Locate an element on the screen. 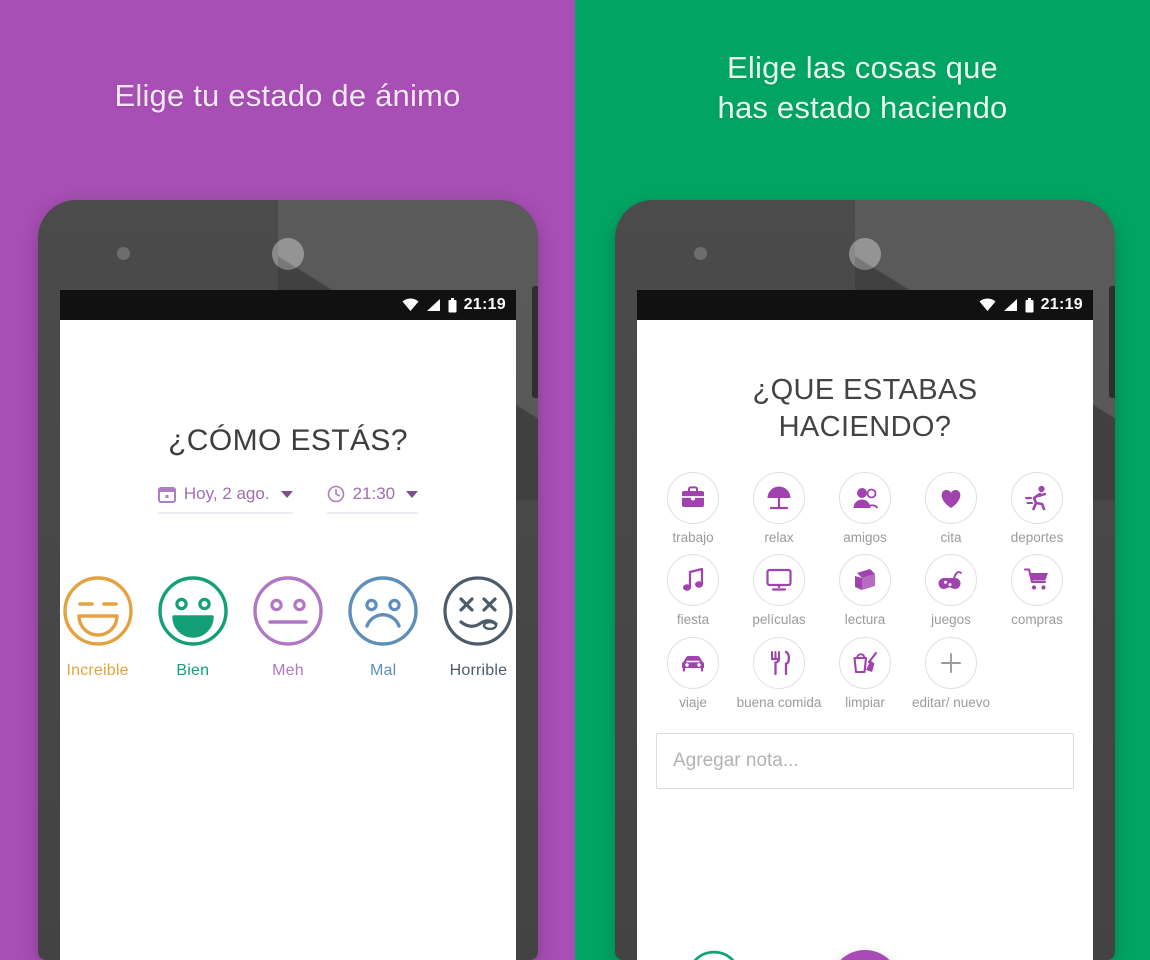 The image size is (1150, 960). status-bar-left: 21:19 is located at coordinates (288, 305).